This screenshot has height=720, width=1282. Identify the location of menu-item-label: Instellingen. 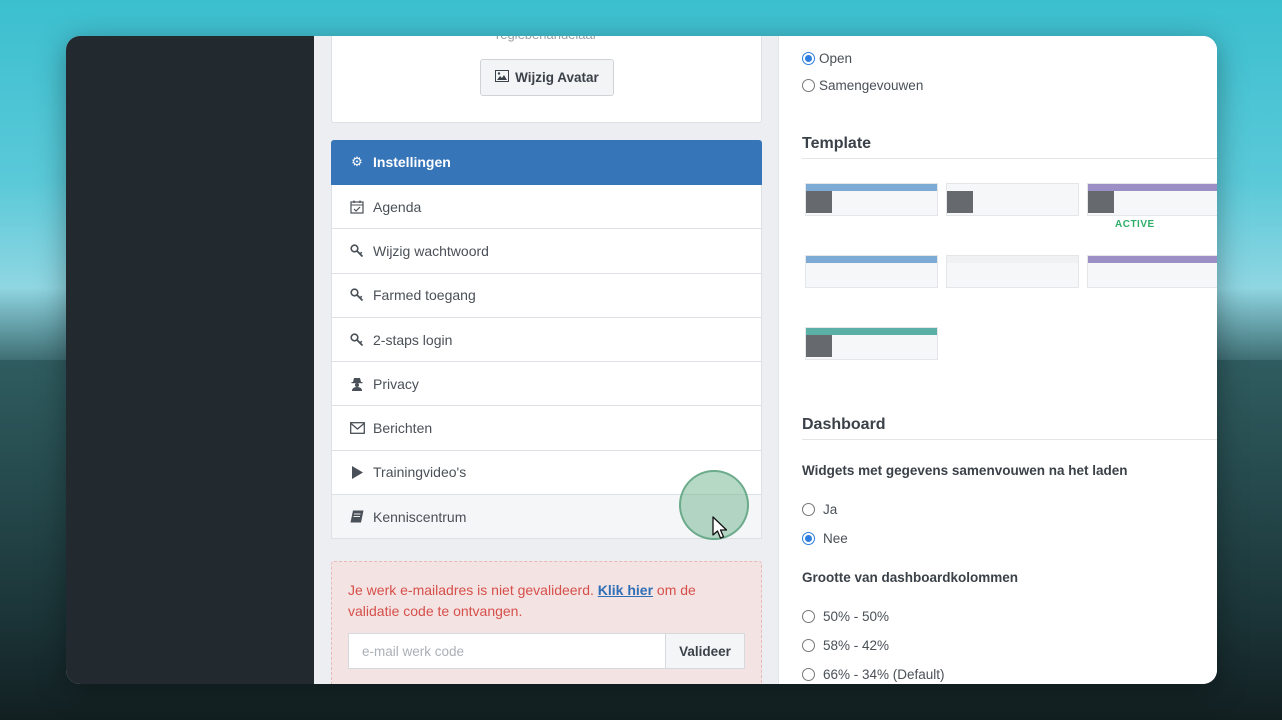
(412, 162).